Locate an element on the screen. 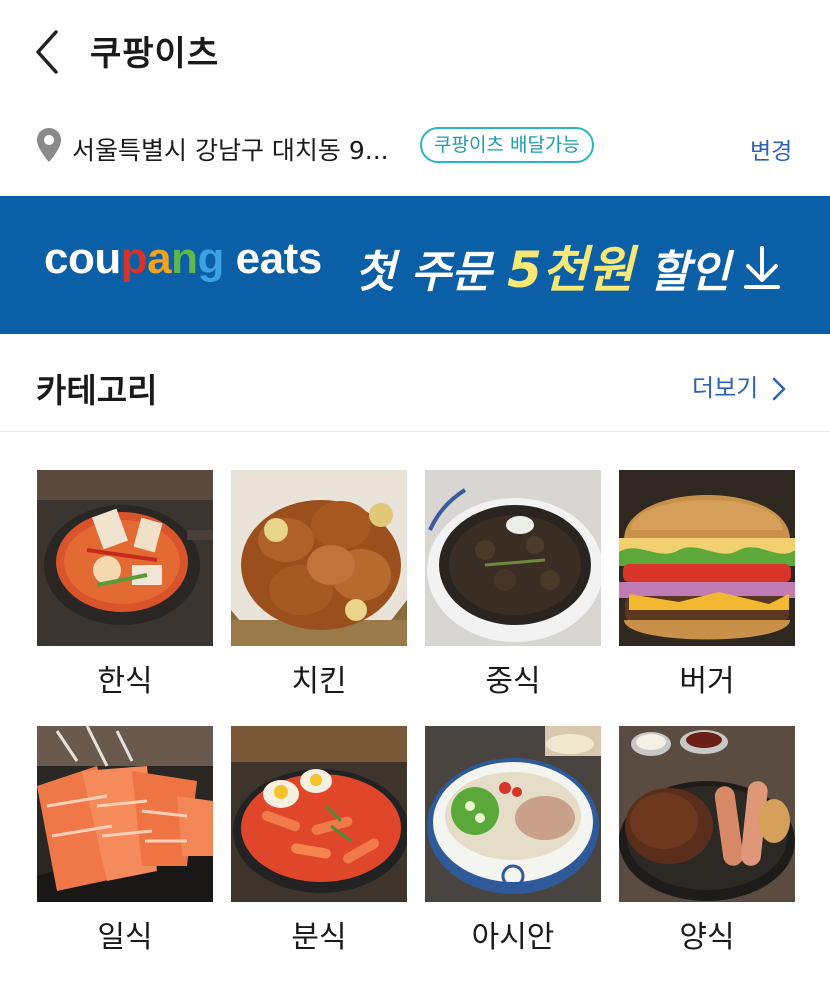 The image size is (830, 990). category-asian: 아시안 is located at coordinates (513, 846).